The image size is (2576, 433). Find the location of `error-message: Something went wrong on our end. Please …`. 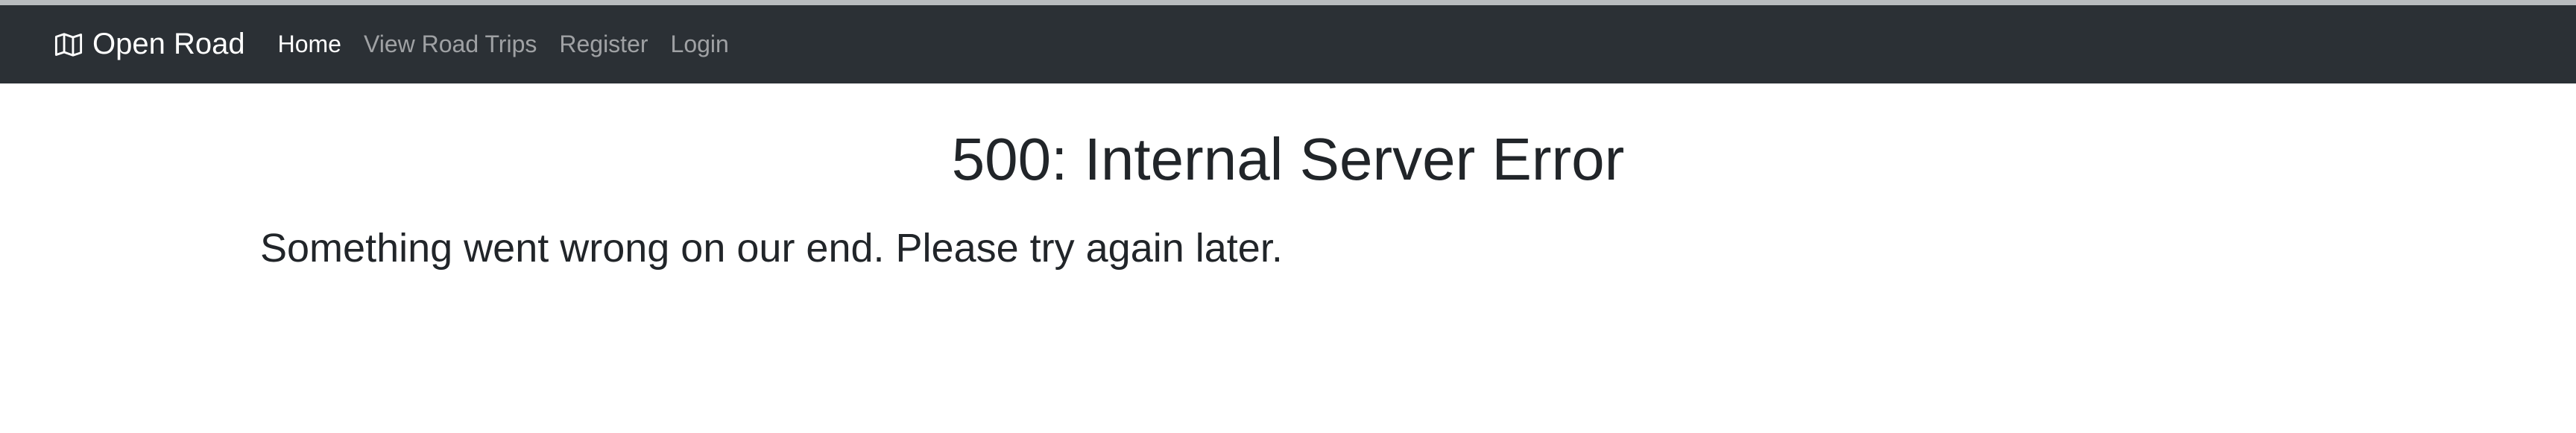

error-message: Something went wrong on our end. Please … is located at coordinates (771, 248).